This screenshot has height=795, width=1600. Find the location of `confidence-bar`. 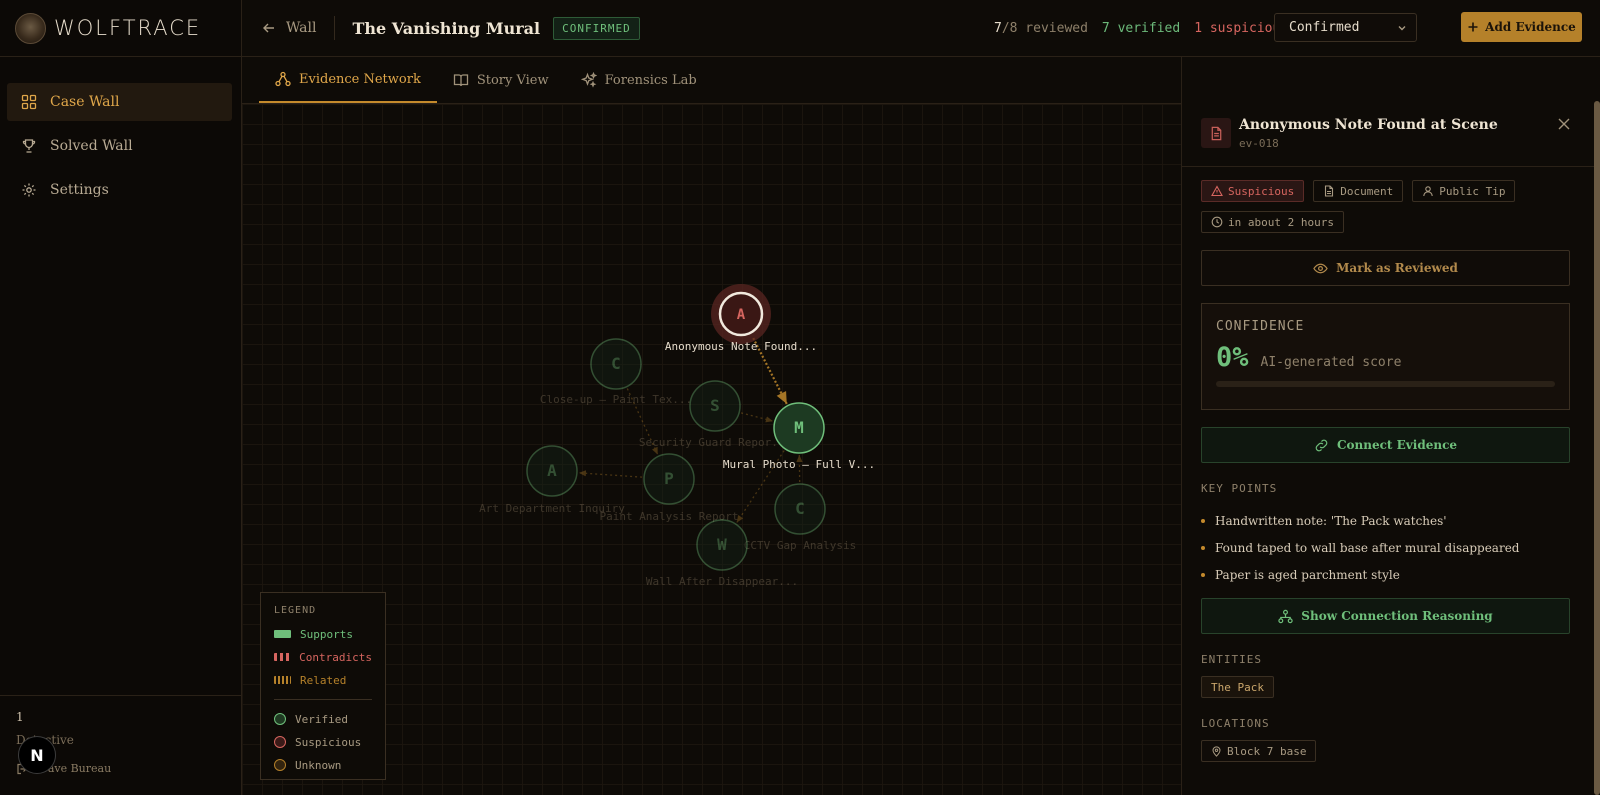

confidence-bar is located at coordinates (1385, 384).